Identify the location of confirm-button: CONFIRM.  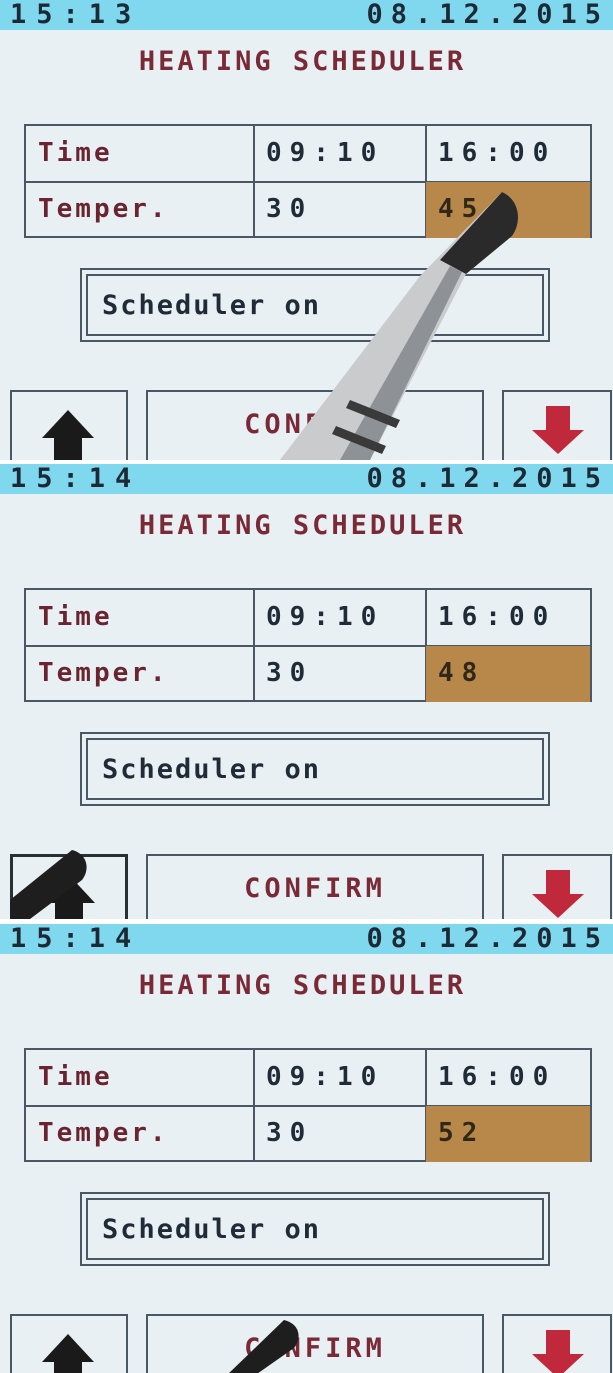
(315, 886).